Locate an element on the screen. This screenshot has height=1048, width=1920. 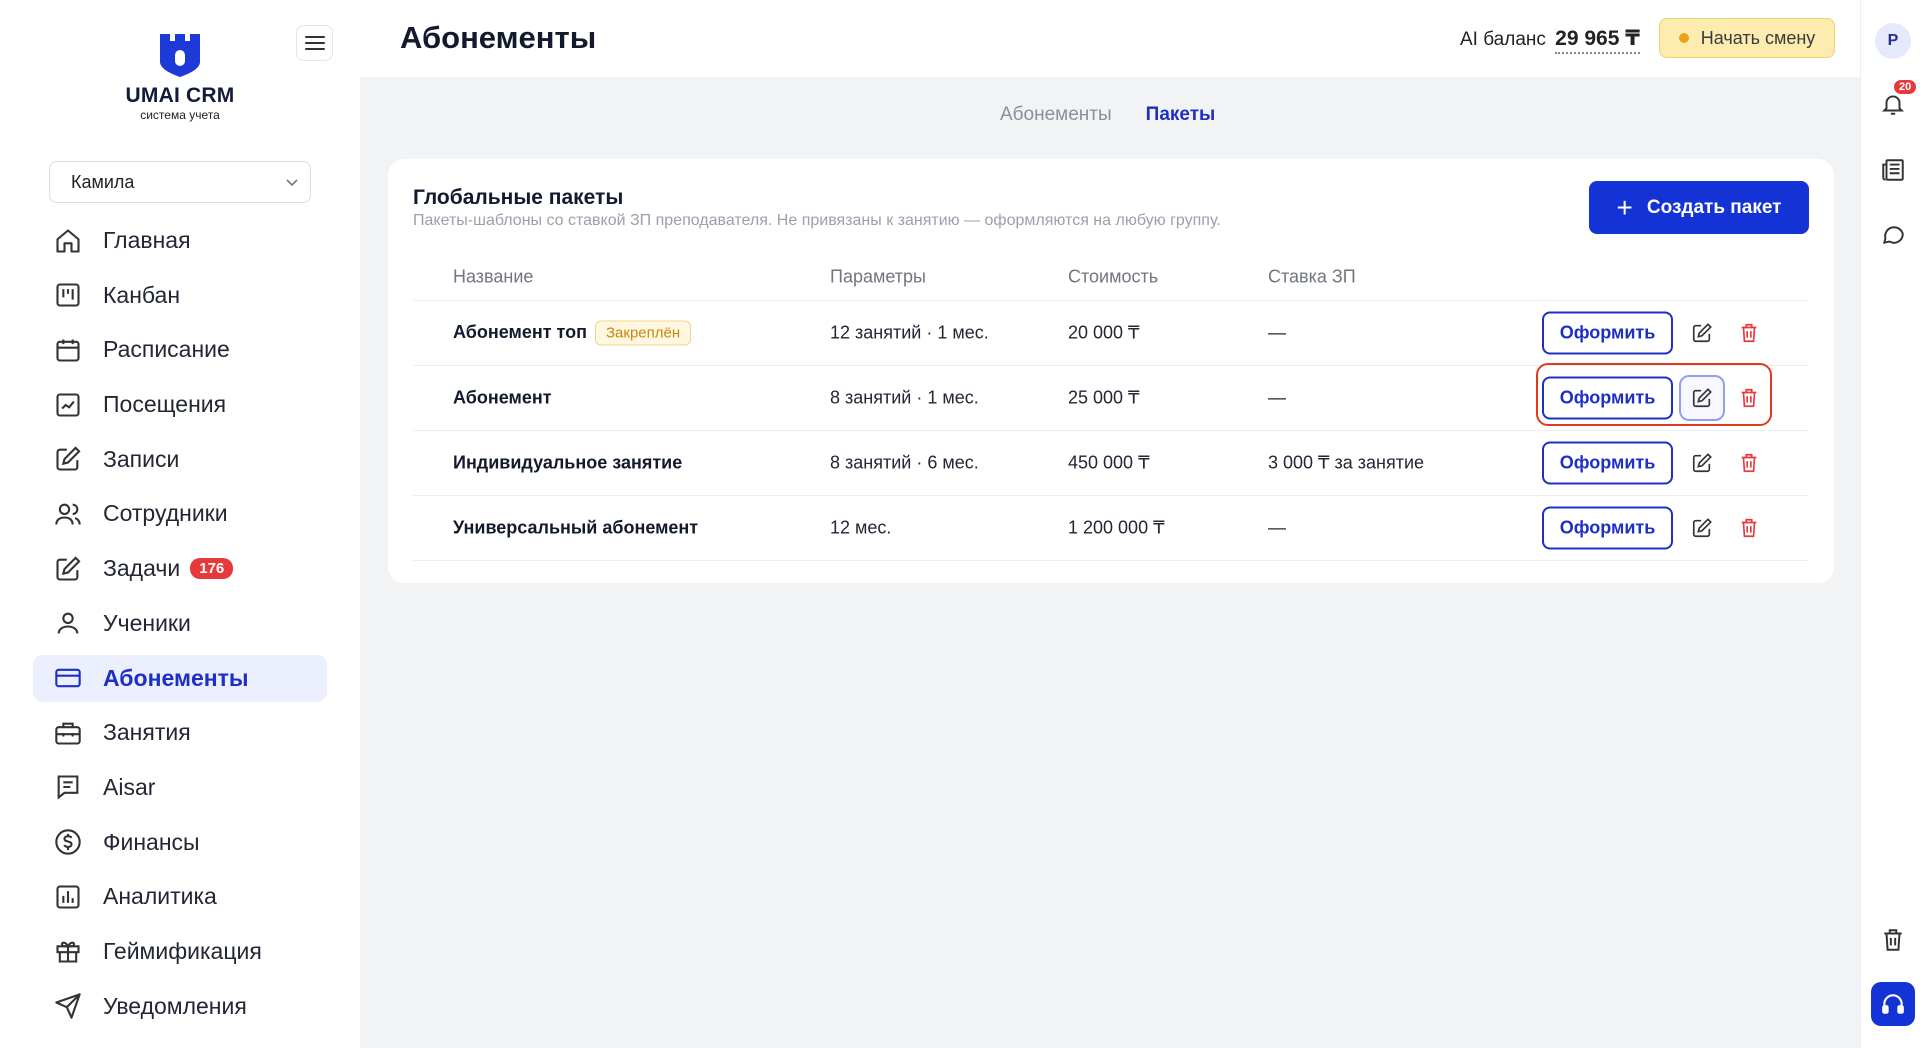
user-select-value: Камила is located at coordinates (103, 181).